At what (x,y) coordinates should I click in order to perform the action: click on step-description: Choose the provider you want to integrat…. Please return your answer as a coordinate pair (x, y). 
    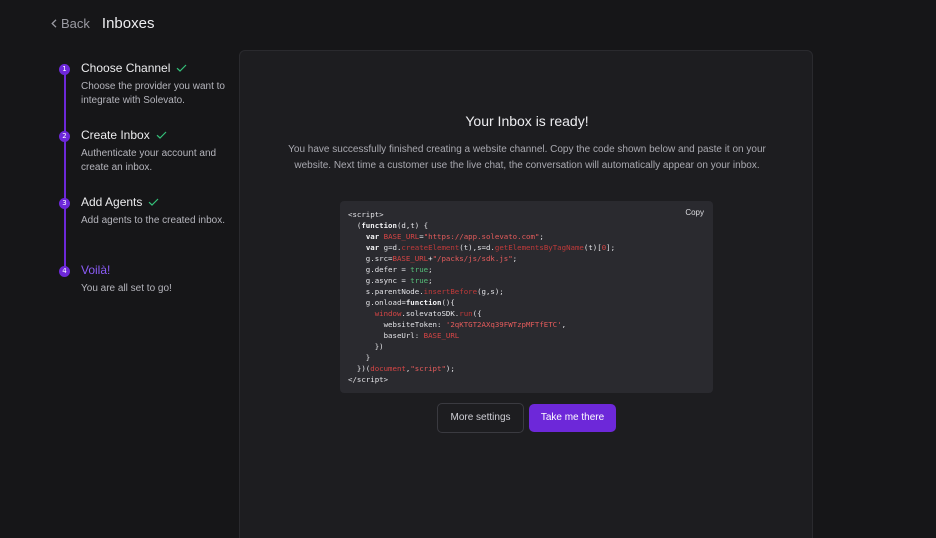
    Looking at the image, I should click on (153, 93).